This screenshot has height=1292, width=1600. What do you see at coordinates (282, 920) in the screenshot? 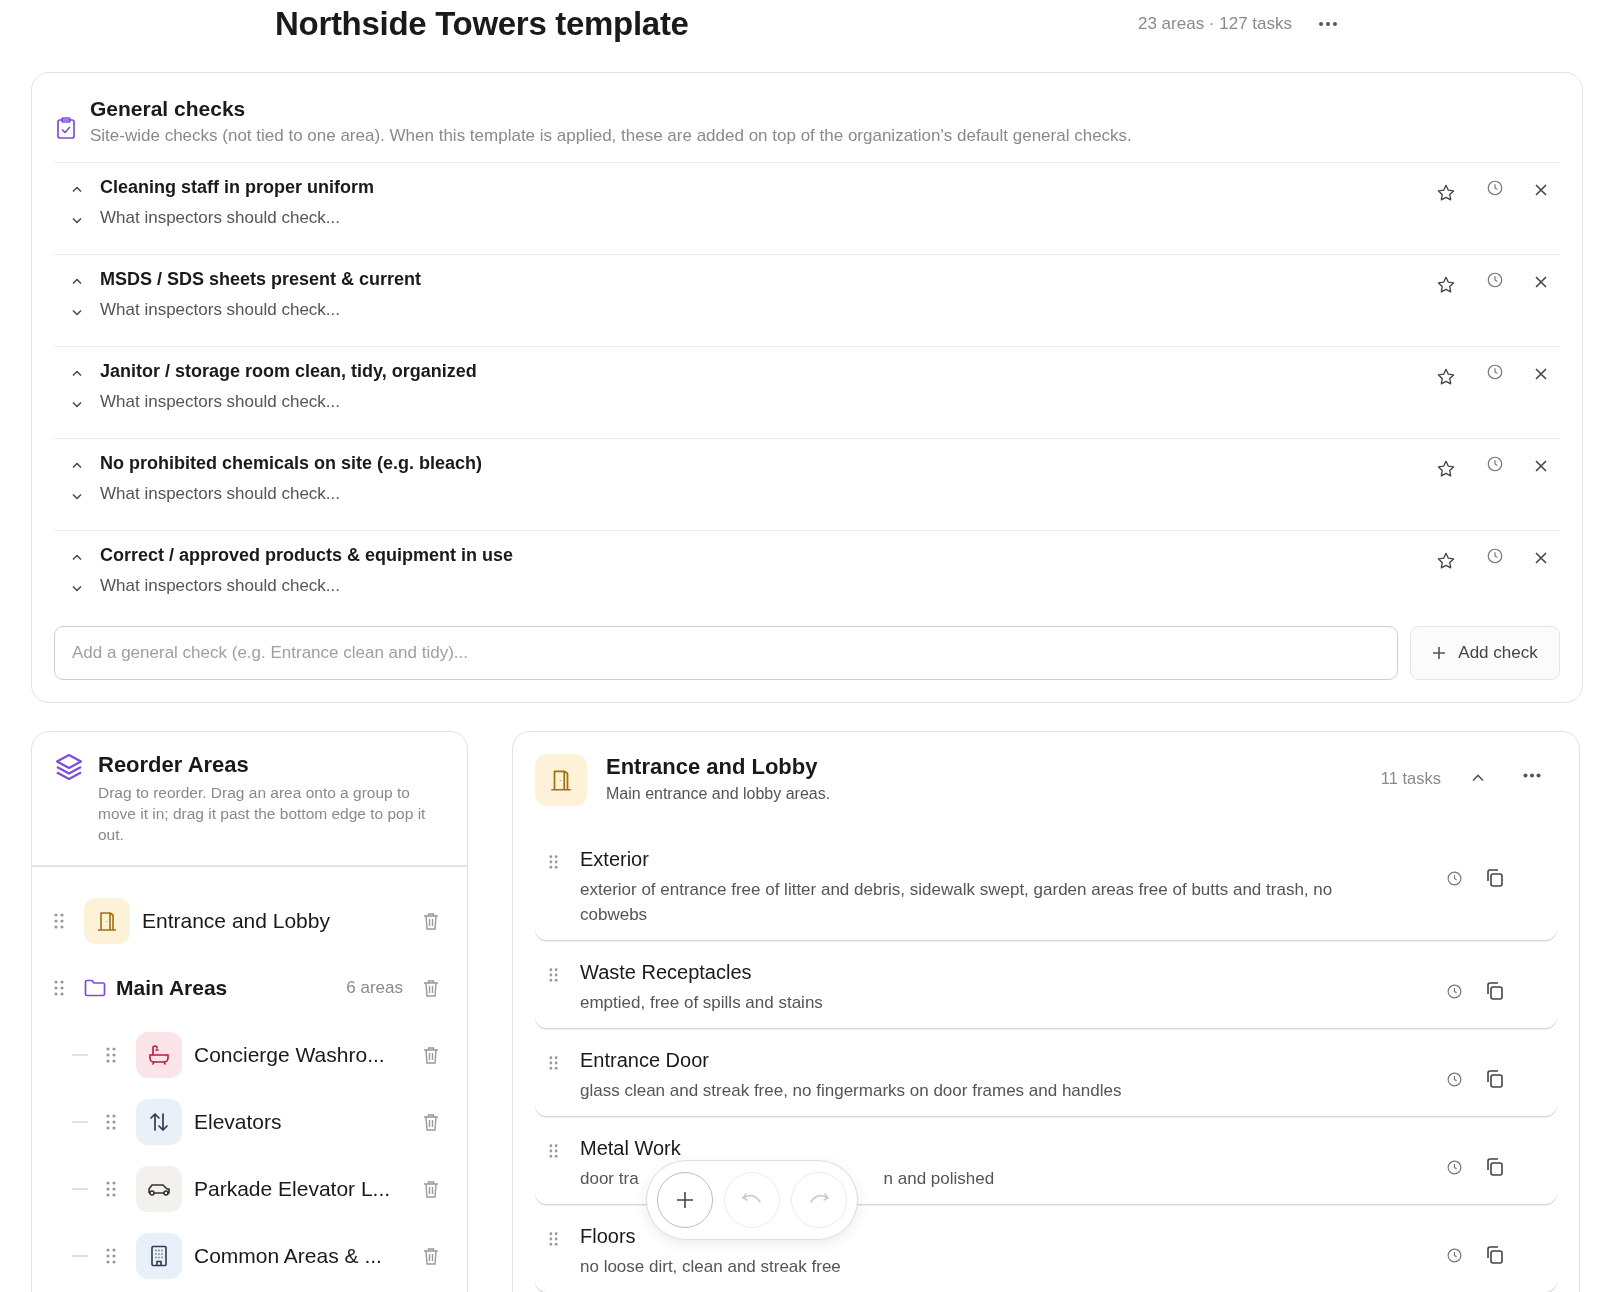
I see `area-name: Entrance and Lobby` at bounding box center [282, 920].